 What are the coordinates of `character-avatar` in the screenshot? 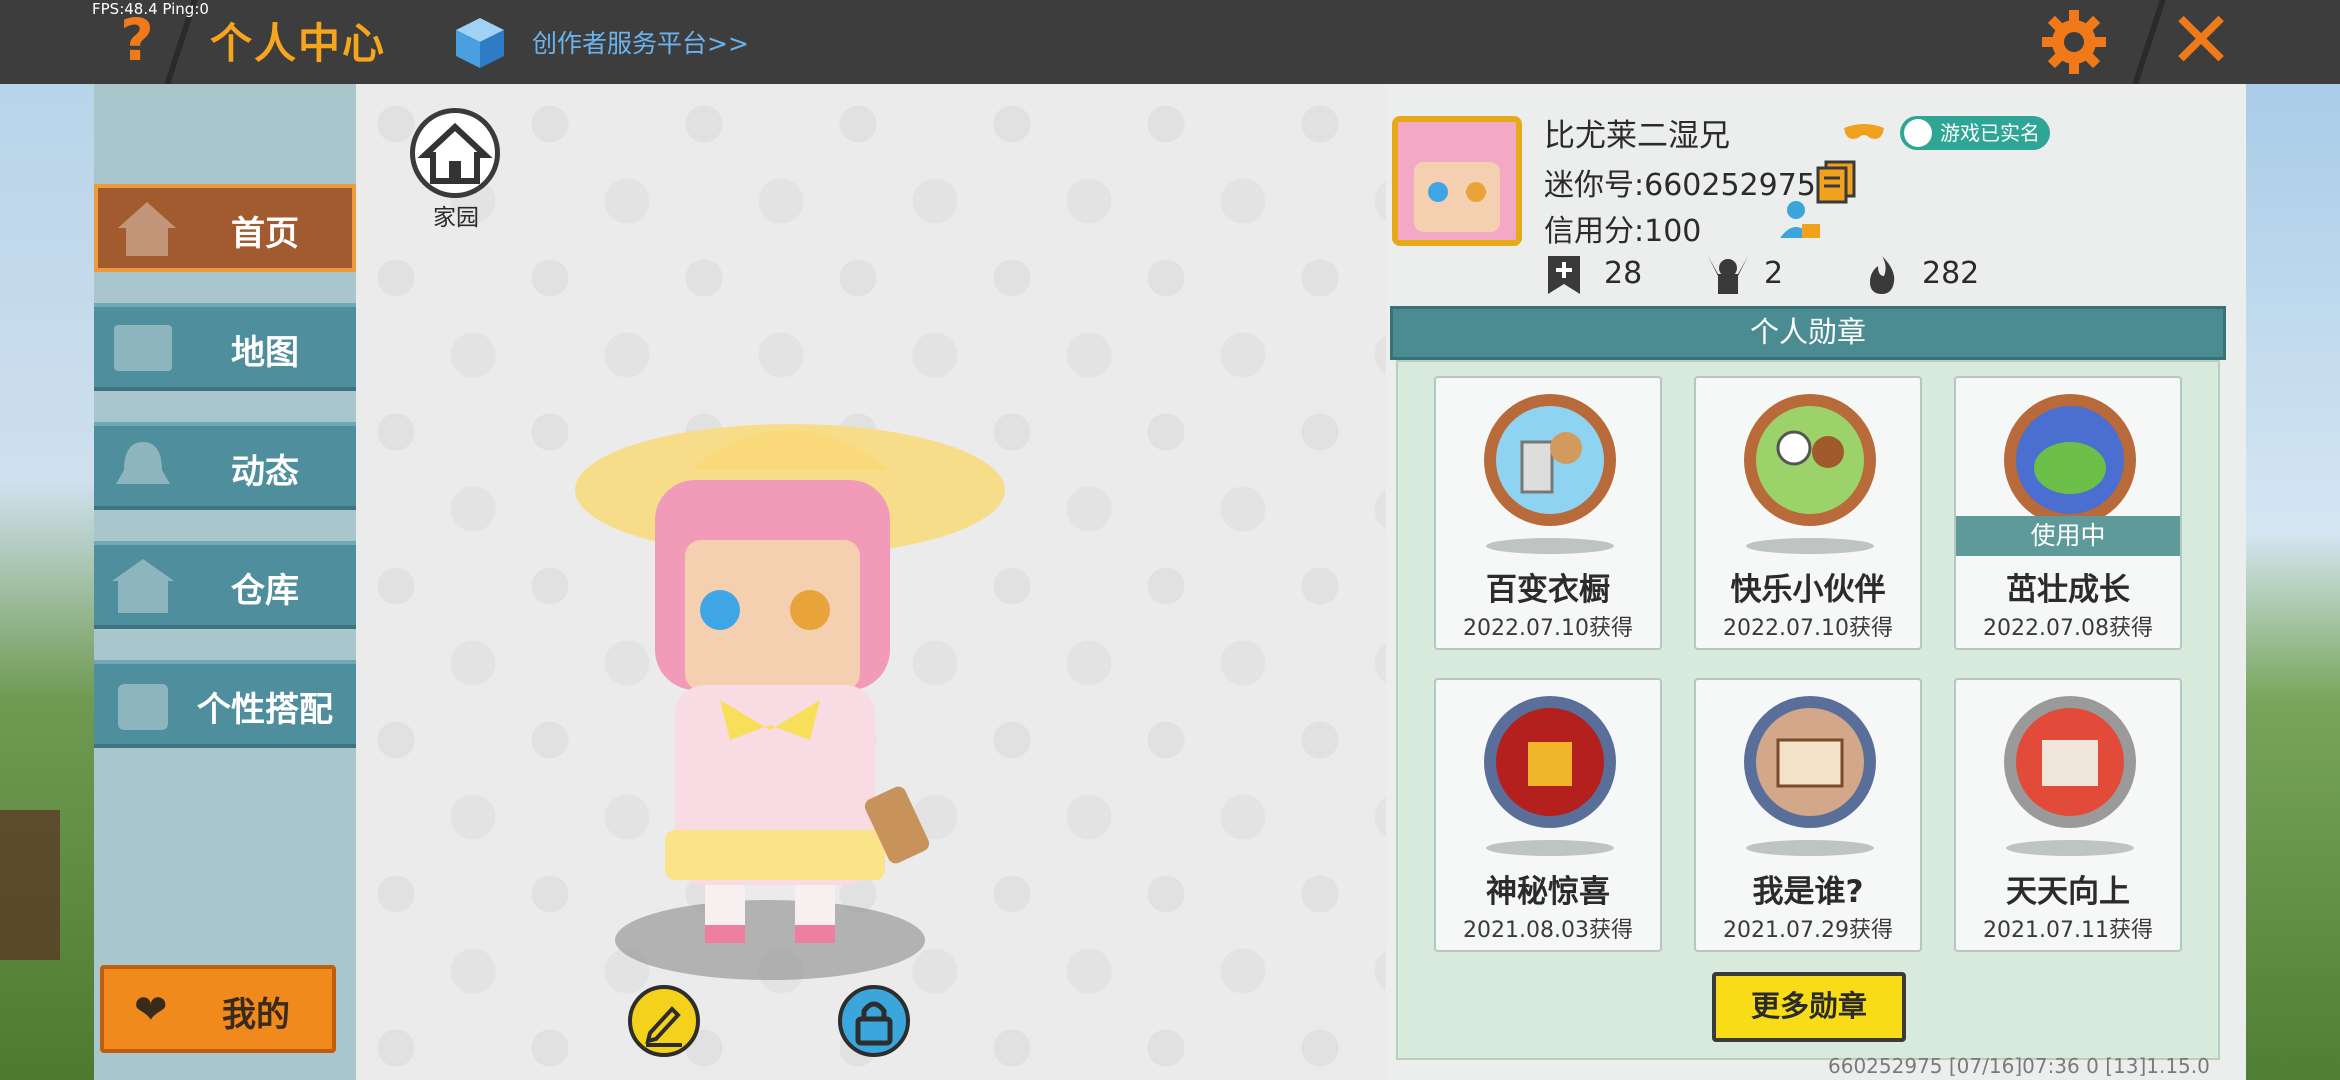 It's located at (795, 700).